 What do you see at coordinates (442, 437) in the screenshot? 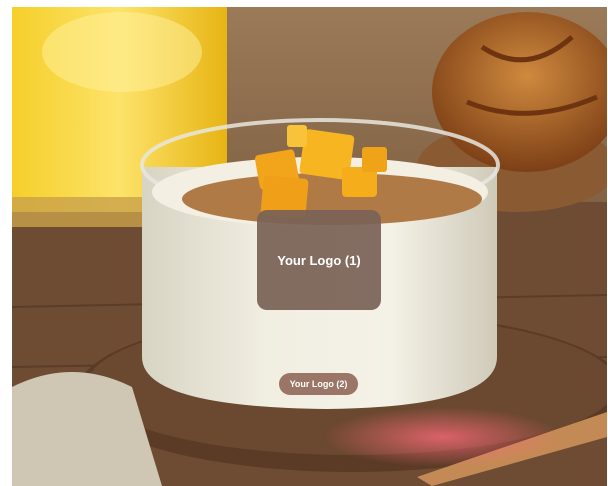
I see `light-glow` at bounding box center [442, 437].